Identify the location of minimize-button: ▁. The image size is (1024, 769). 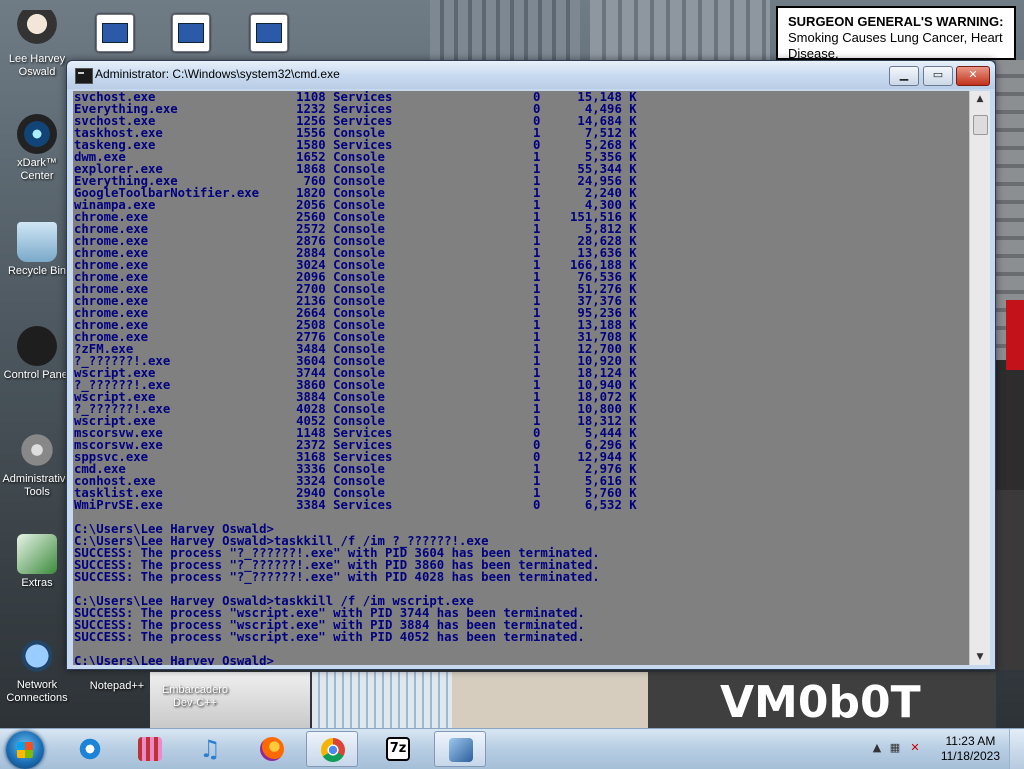
(904, 76).